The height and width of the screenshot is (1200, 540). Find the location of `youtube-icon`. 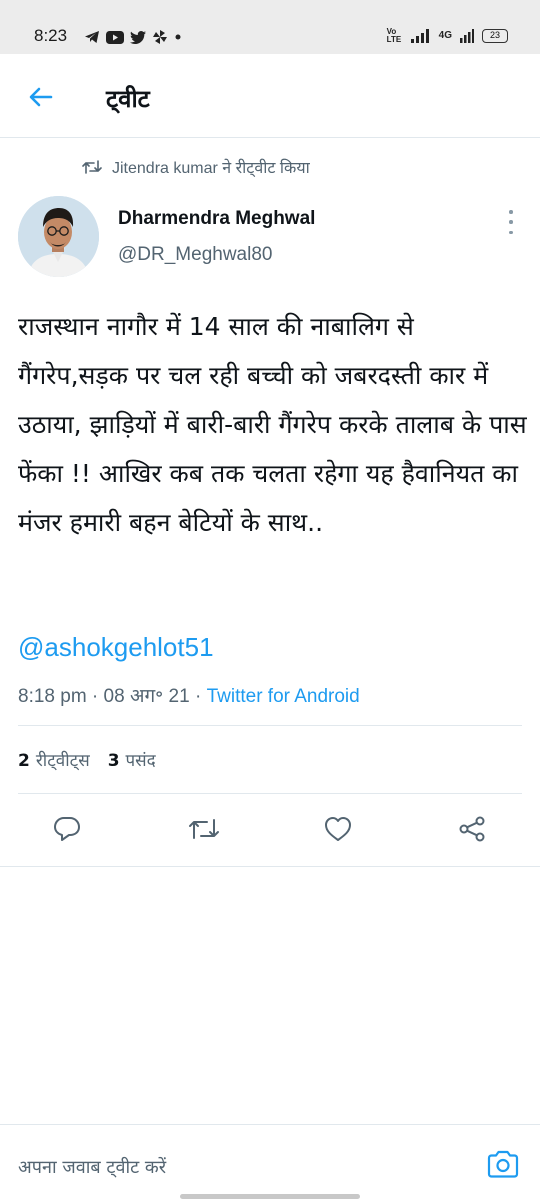

youtube-icon is located at coordinates (115, 37).